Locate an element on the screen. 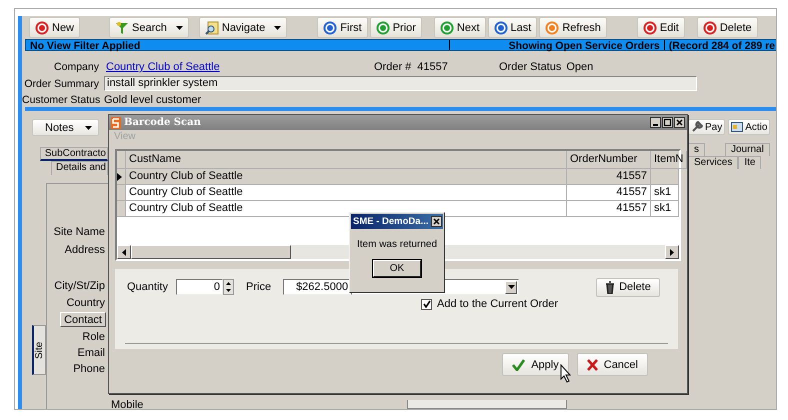 This screenshot has height=420, width=788. toolbar-button: New is located at coordinates (54, 27).